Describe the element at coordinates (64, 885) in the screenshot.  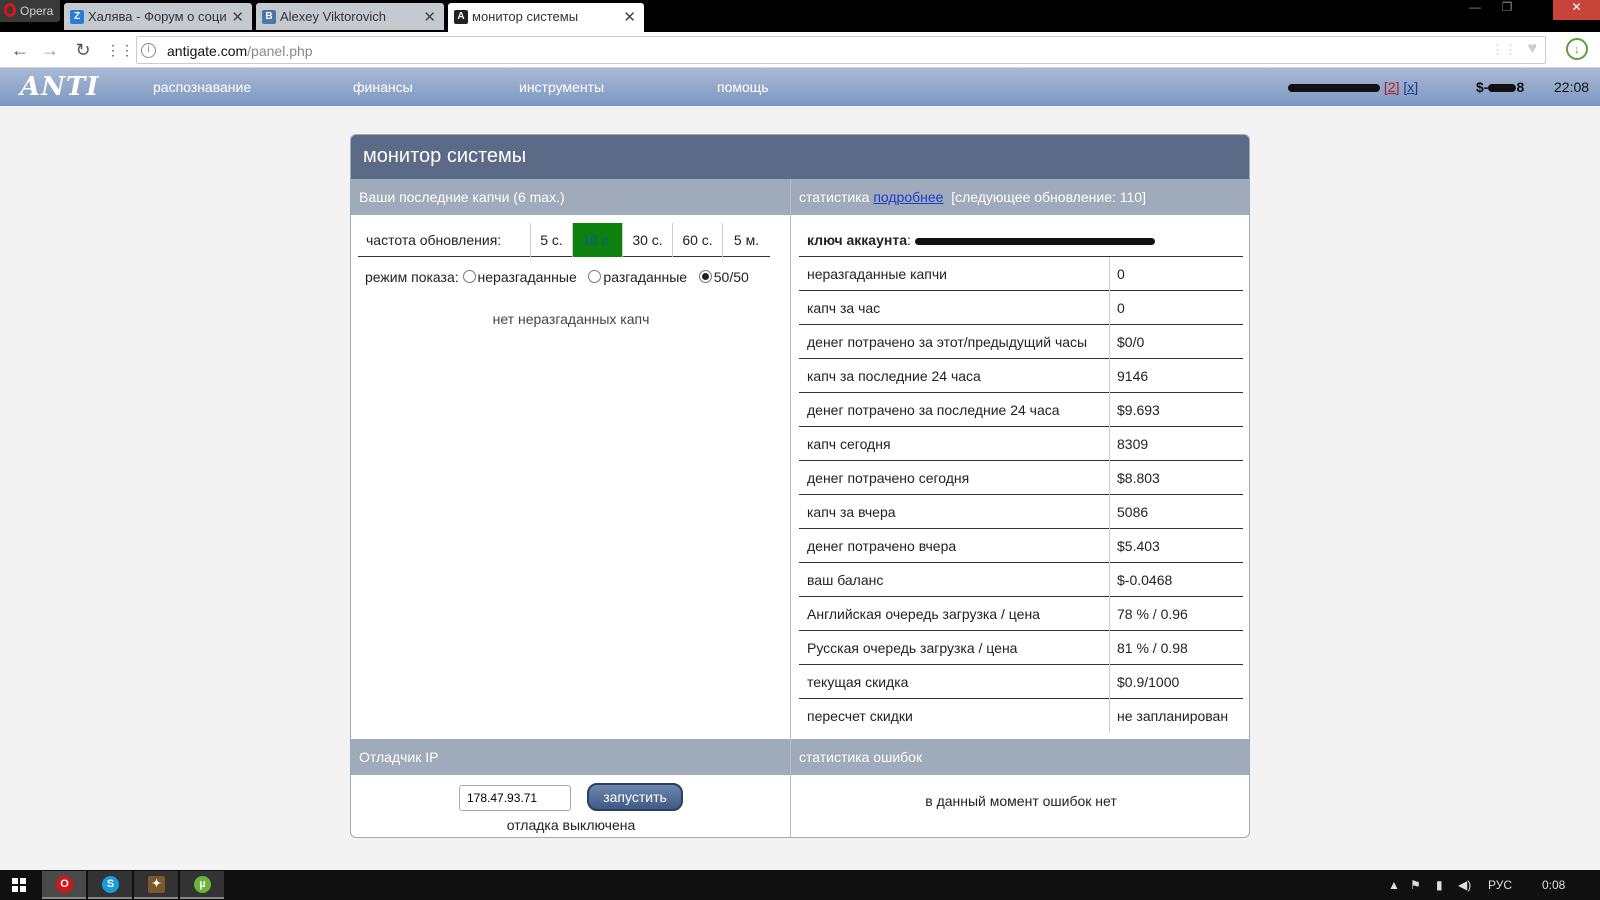
I see `taskbar-opera: O` at that location.